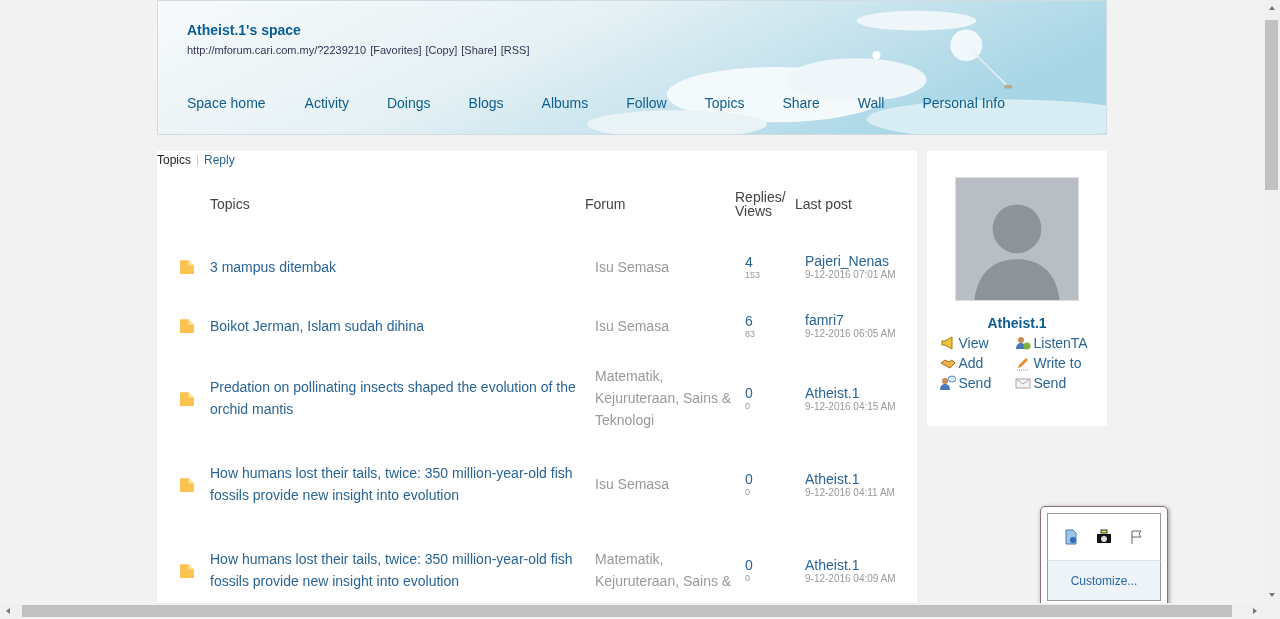  What do you see at coordinates (750, 333) in the screenshot?
I see `view-count: 83` at bounding box center [750, 333].